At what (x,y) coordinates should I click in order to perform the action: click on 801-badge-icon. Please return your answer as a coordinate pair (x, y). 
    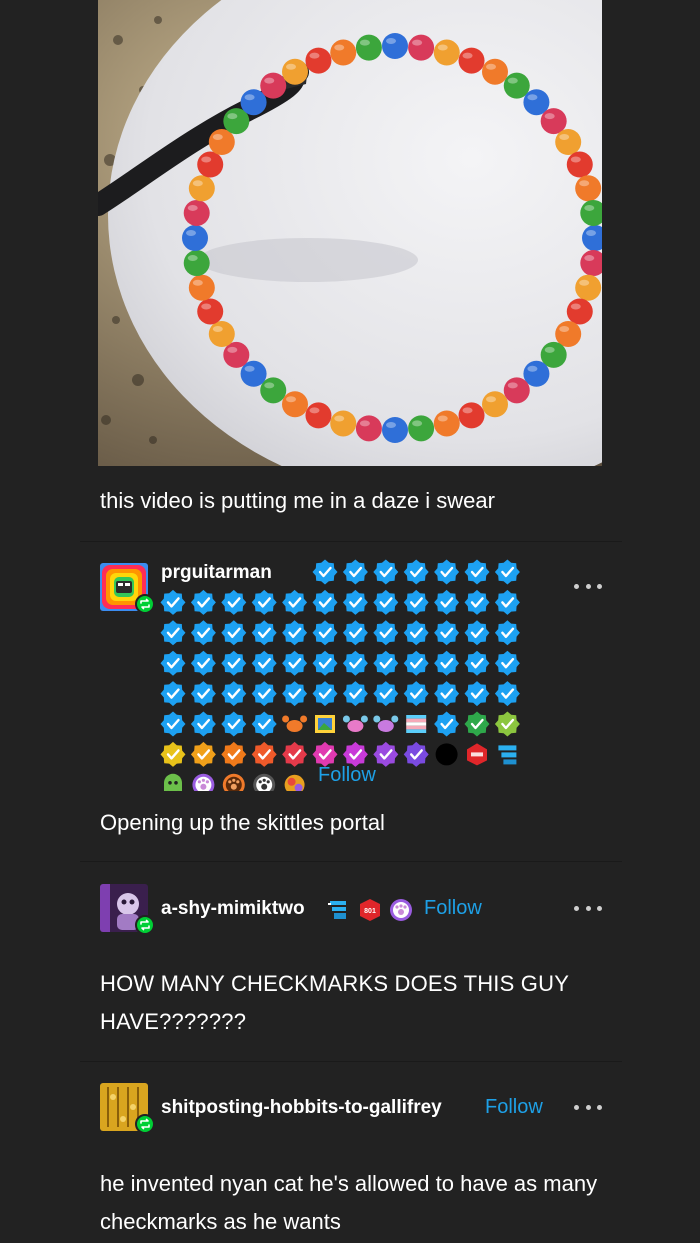
    Looking at the image, I should click on (477, 754).